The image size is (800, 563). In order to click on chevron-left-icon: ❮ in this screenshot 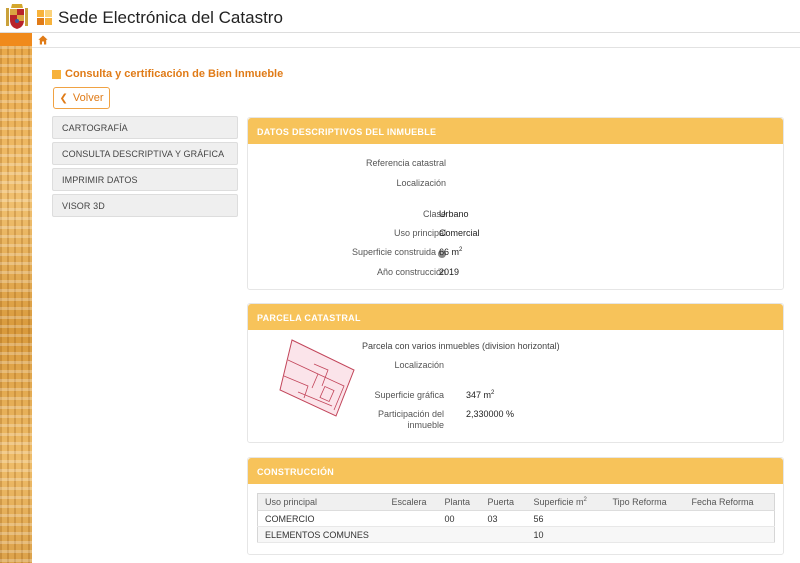, I will do `click(63, 98)`.